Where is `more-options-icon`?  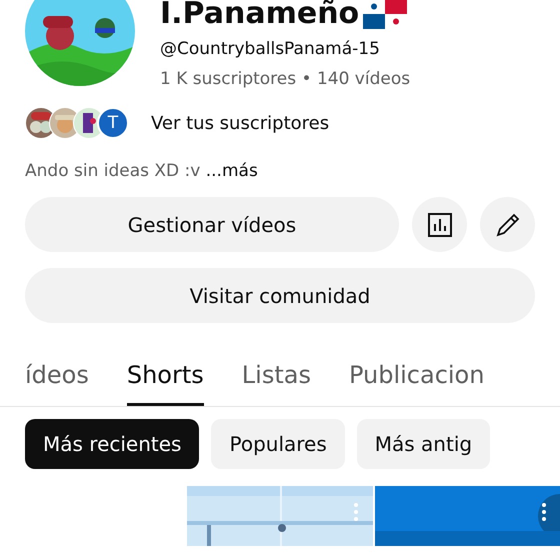
more-options-icon is located at coordinates (544, 512).